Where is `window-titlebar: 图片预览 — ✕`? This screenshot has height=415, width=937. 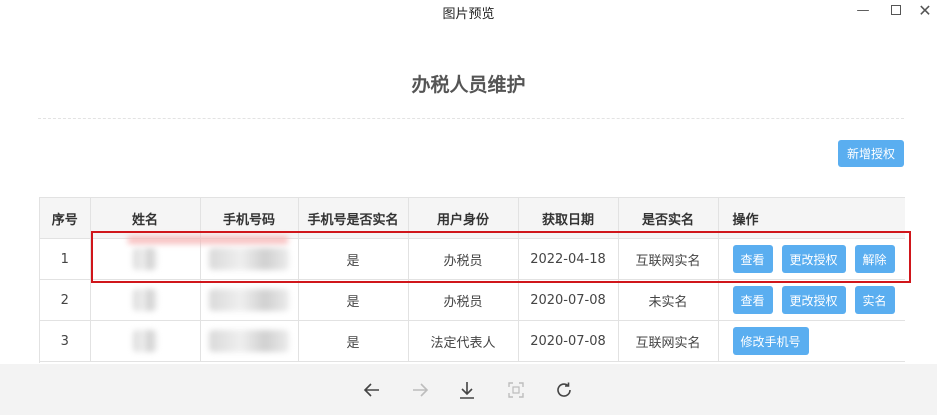
window-titlebar: 图片预览 — ✕ is located at coordinates (468, 12).